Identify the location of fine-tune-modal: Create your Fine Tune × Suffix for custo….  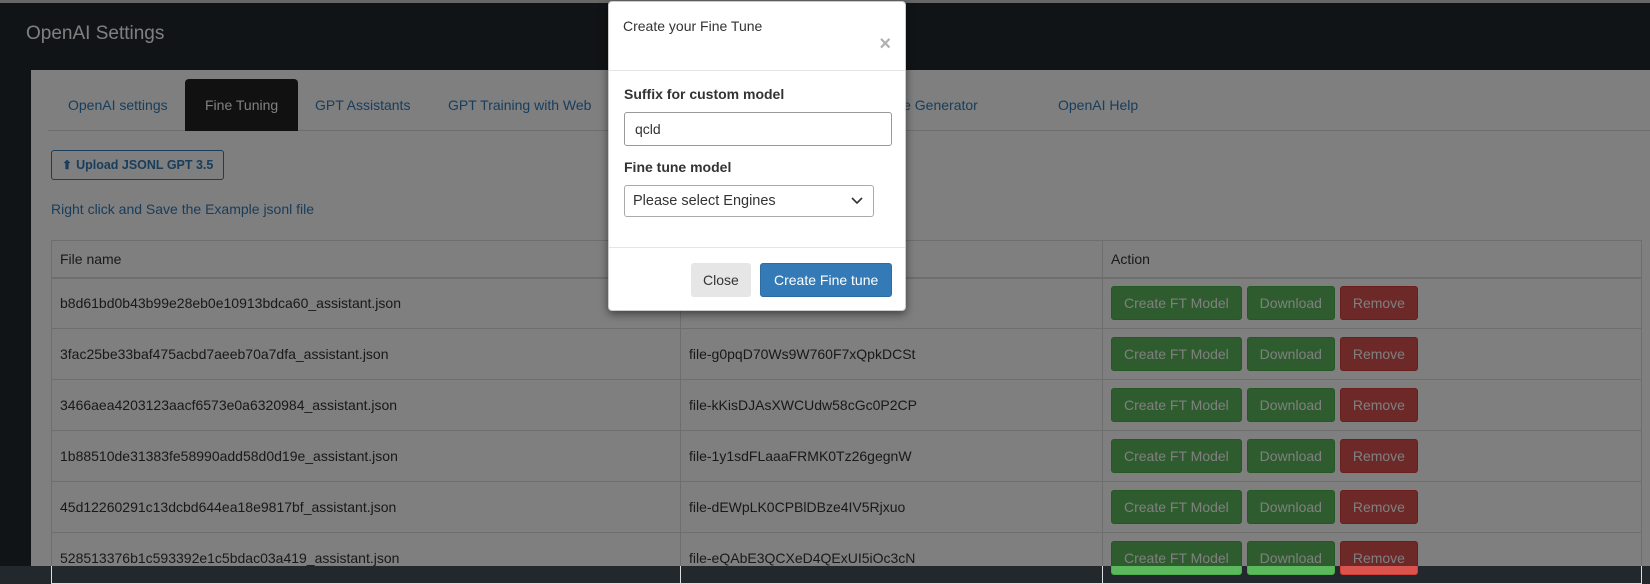
(757, 156).